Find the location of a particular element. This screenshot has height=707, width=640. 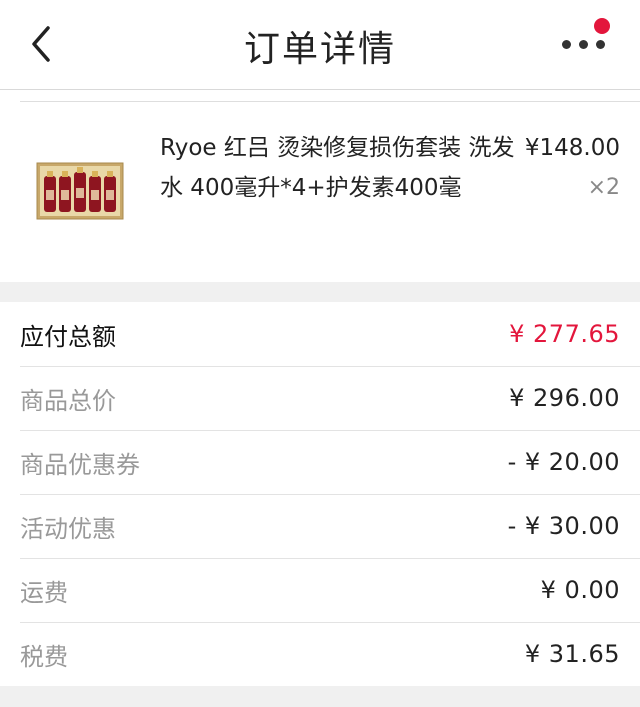

summary-row-subtotal: 商品总价 ¥ 296.00 is located at coordinates (320, 398).